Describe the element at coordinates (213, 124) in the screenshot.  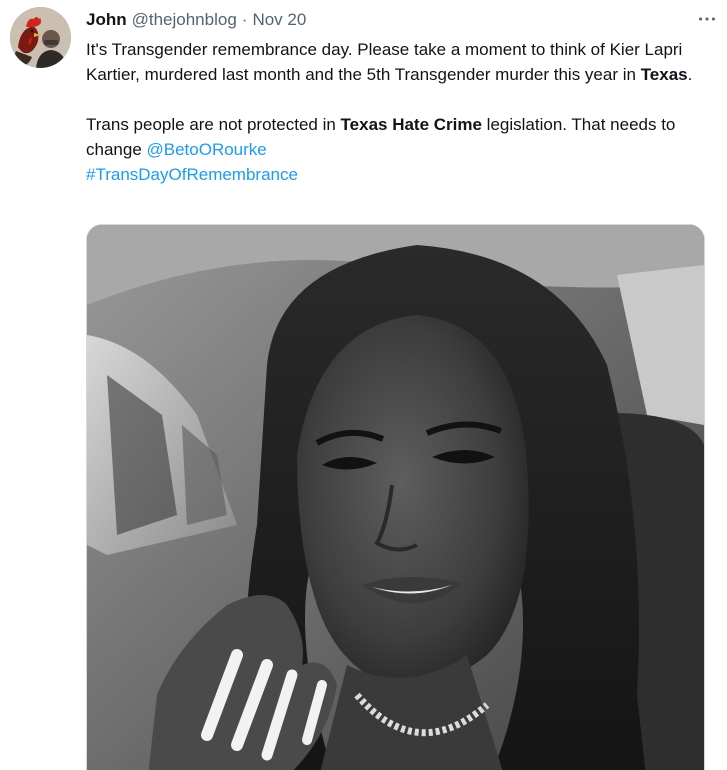
I see `paragraph2-text-a: Trans people are not protected in` at that location.